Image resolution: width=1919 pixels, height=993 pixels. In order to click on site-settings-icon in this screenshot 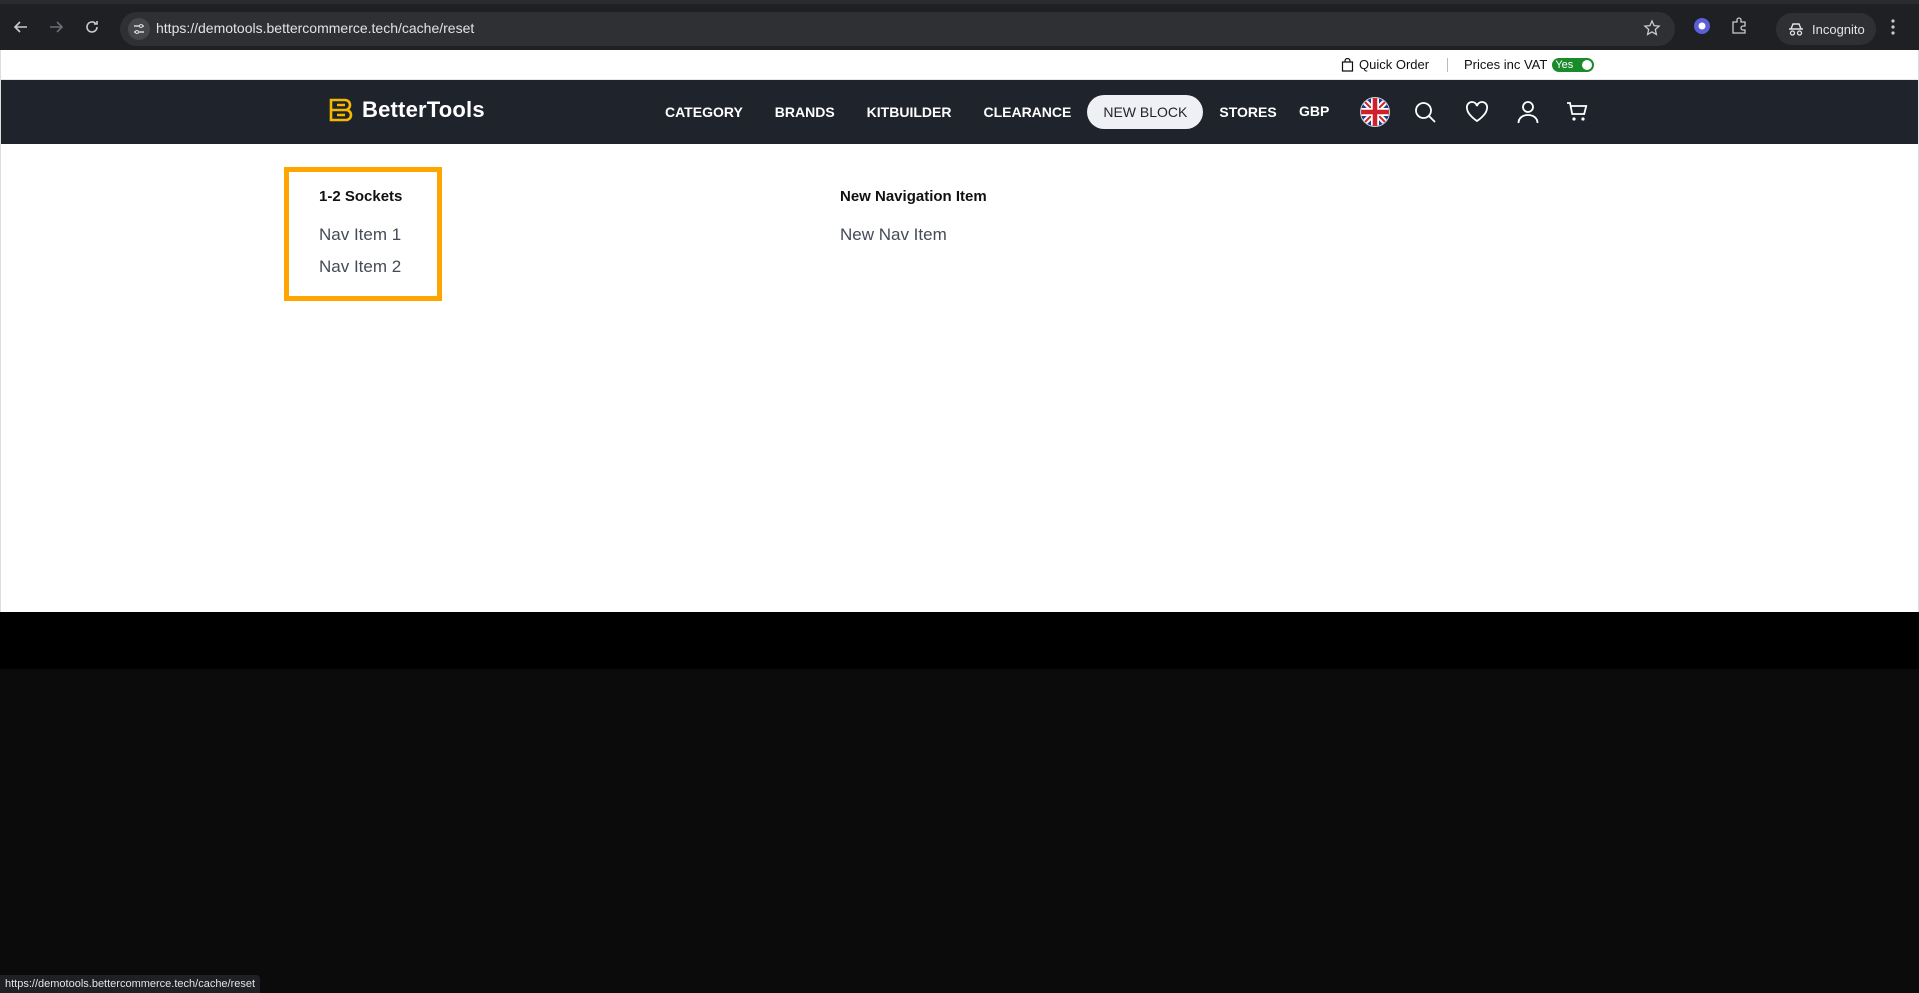, I will do `click(139, 29)`.